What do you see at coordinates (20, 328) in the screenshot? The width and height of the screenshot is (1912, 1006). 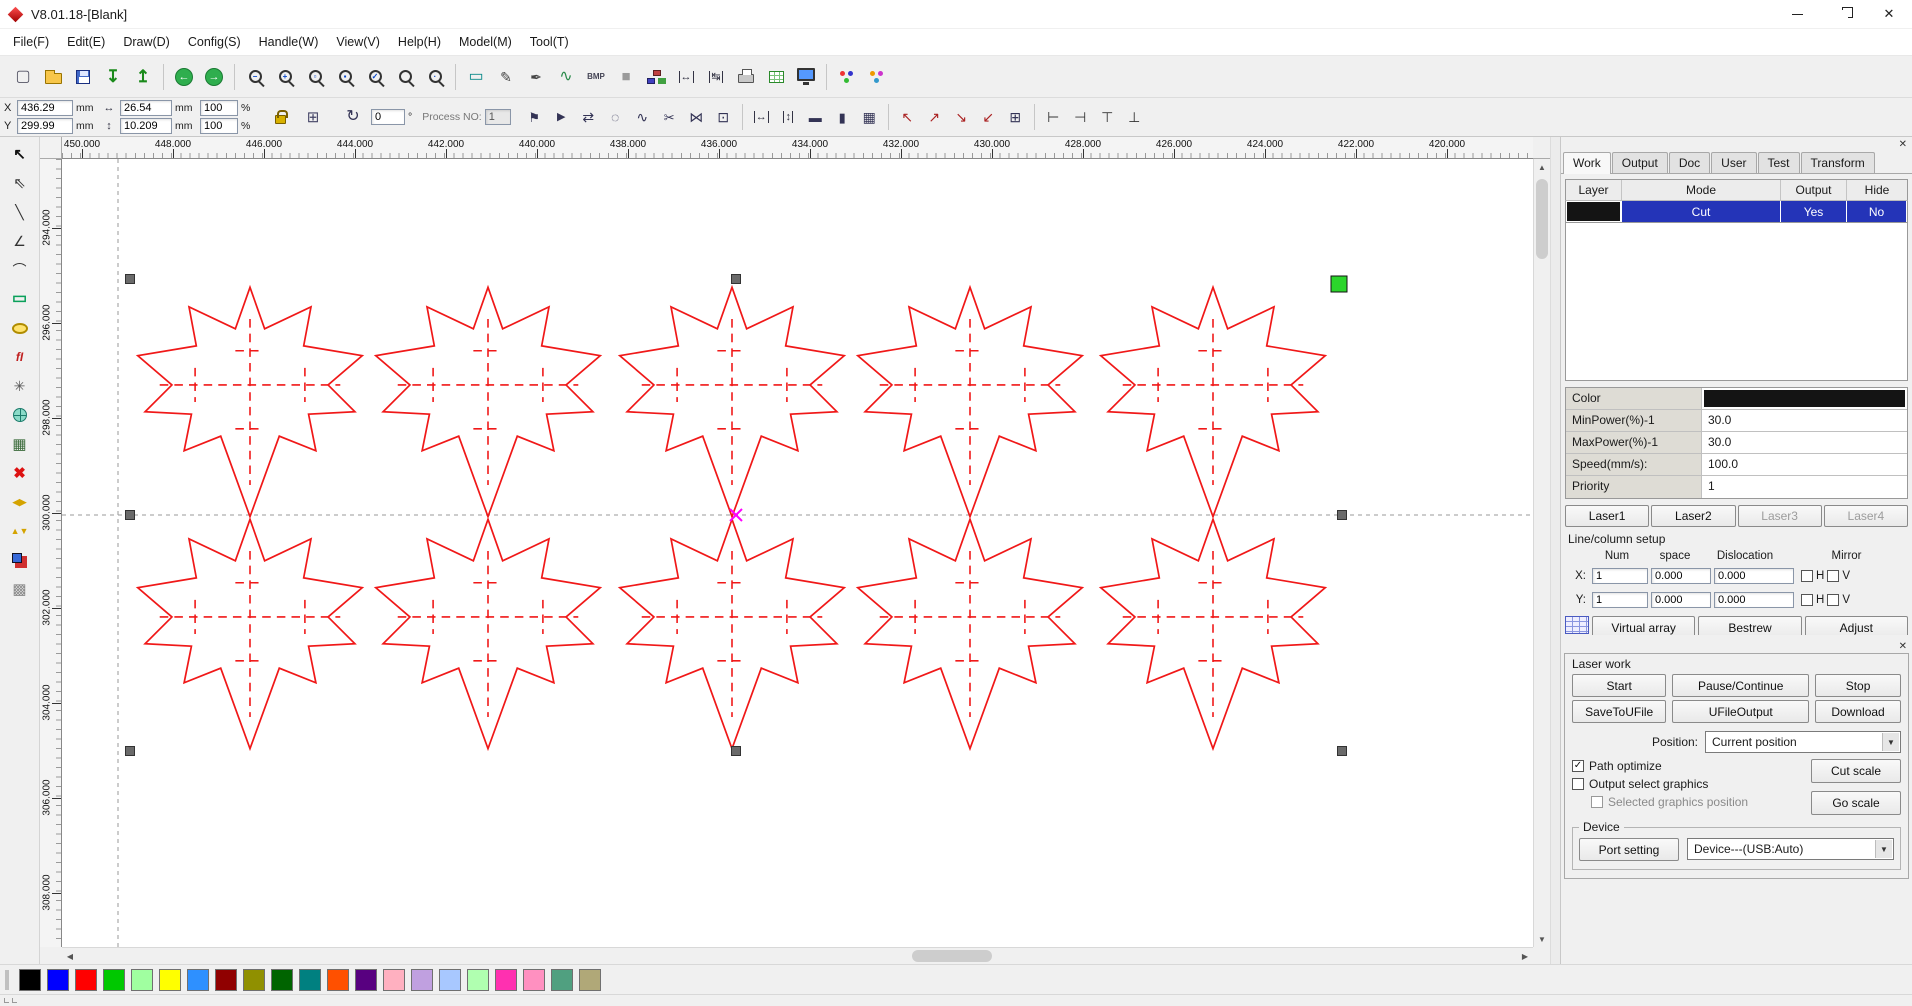 I see `ellipse-tool` at bounding box center [20, 328].